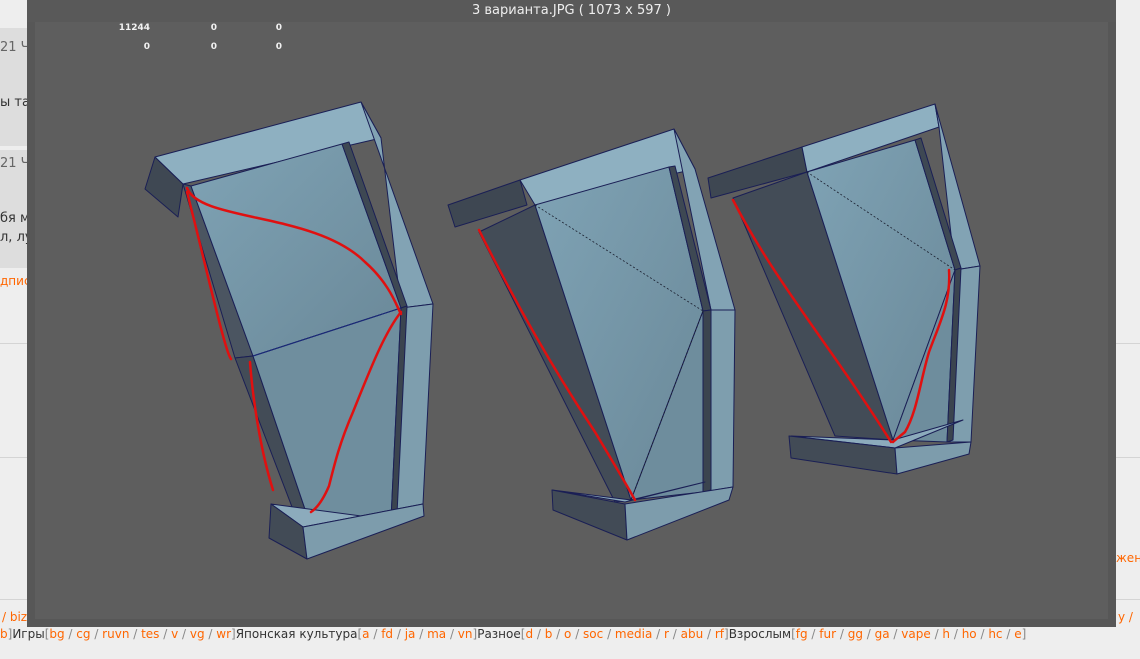  Describe the element at coordinates (387, 634) in the screenshot. I see `board-link-fd: fd` at that location.